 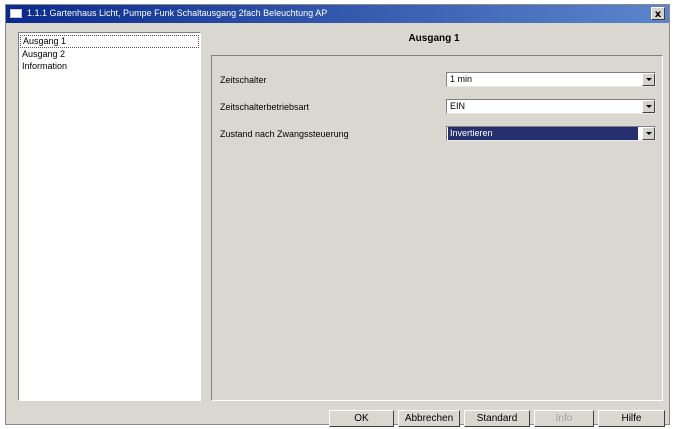 What do you see at coordinates (265, 107) in the screenshot?
I see `param-label-zeitschalterbetriebsart: Zeitschalterbetriebsart` at bounding box center [265, 107].